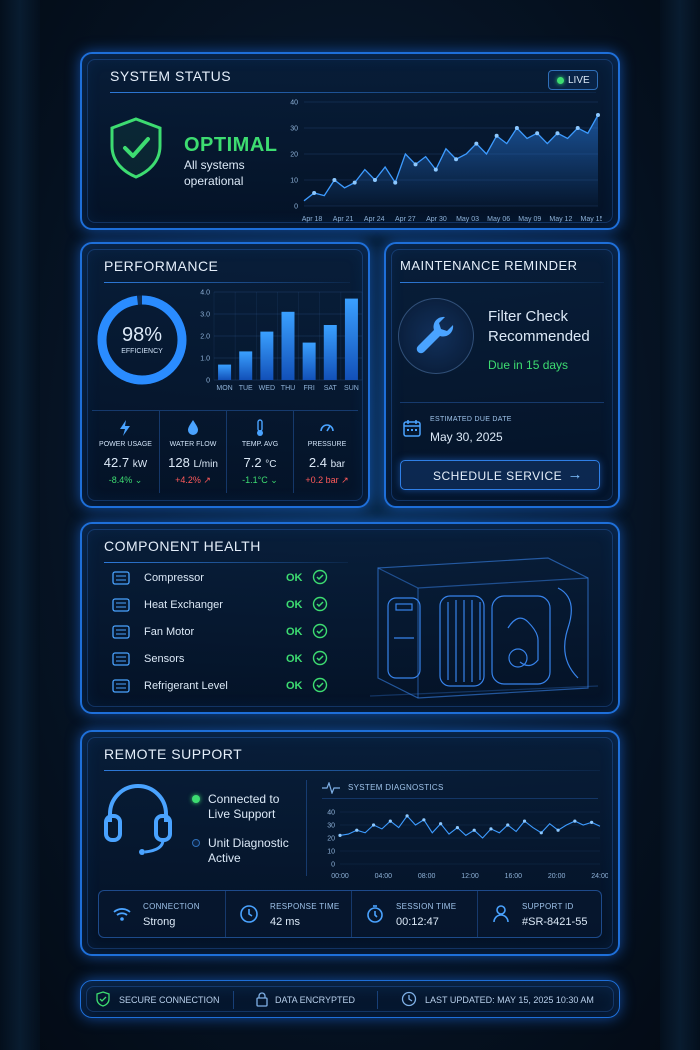  Describe the element at coordinates (159, 922) in the screenshot. I see `stat-value: Strong` at that location.